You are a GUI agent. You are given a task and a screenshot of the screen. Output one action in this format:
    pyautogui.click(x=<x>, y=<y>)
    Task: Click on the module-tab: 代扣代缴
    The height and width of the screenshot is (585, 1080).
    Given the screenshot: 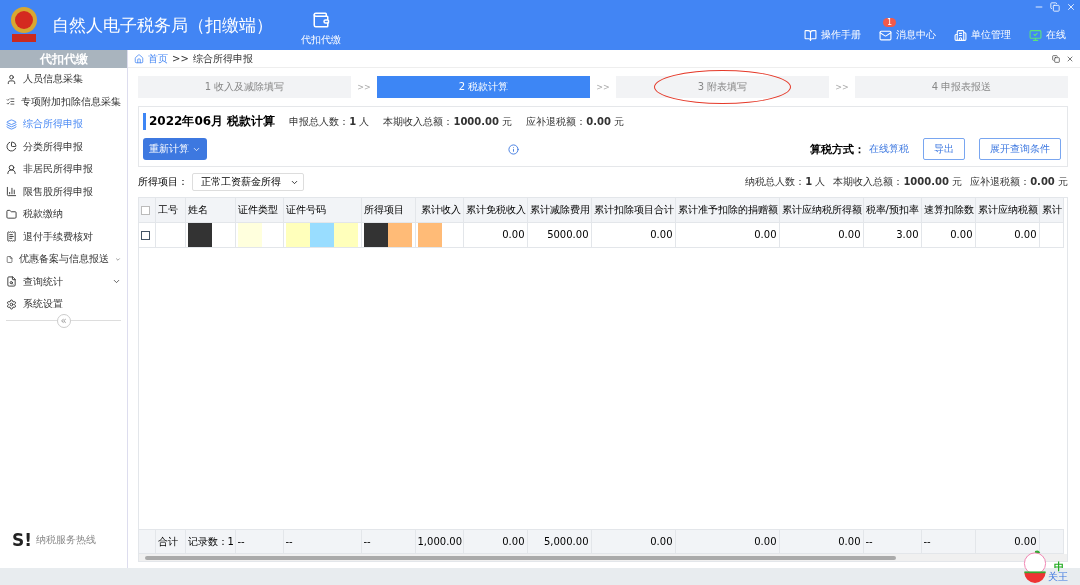 What is the action you would take?
    pyautogui.click(x=321, y=25)
    